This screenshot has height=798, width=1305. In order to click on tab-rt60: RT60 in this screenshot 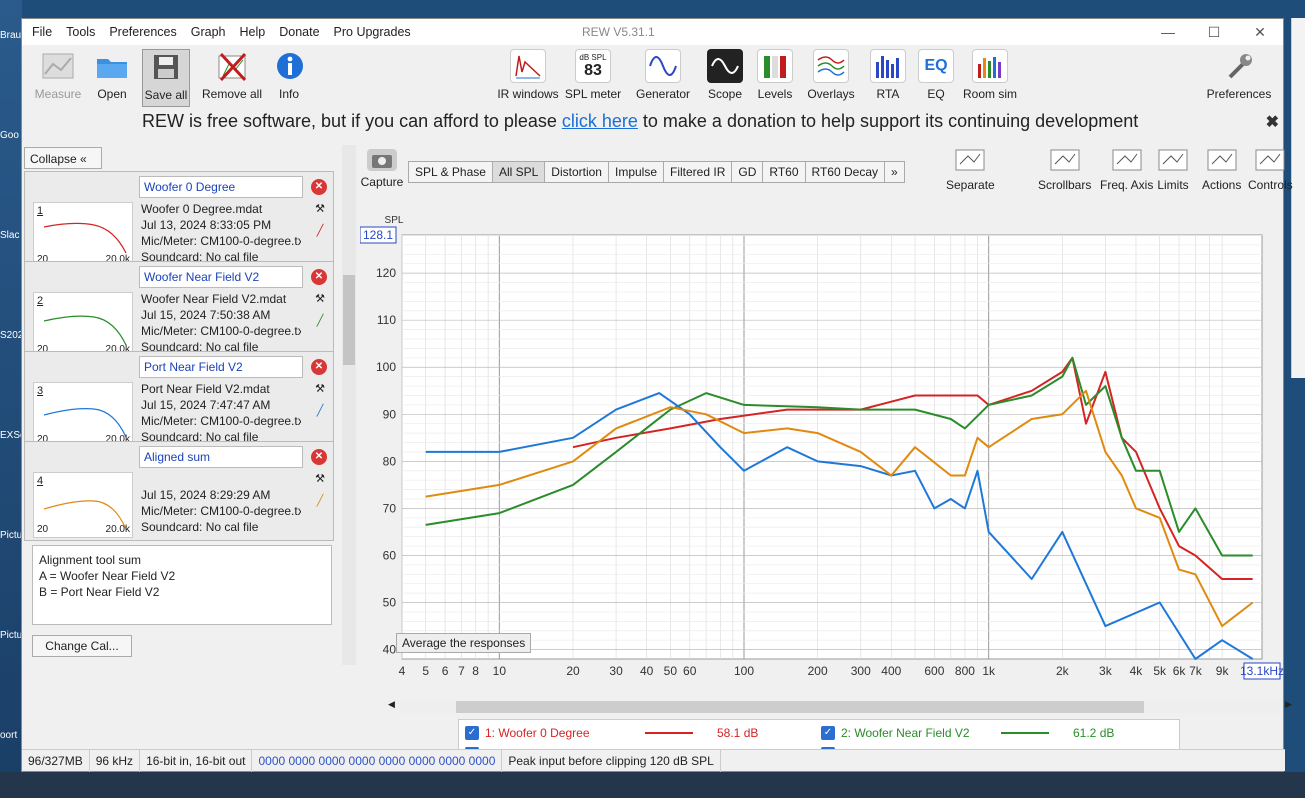, I will do `click(784, 172)`.